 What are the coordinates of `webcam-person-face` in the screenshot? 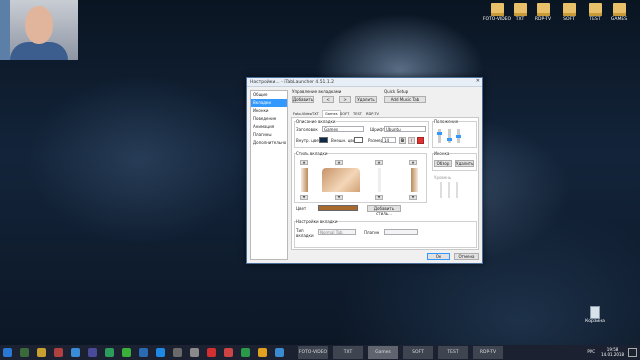 It's located at (39, 25).